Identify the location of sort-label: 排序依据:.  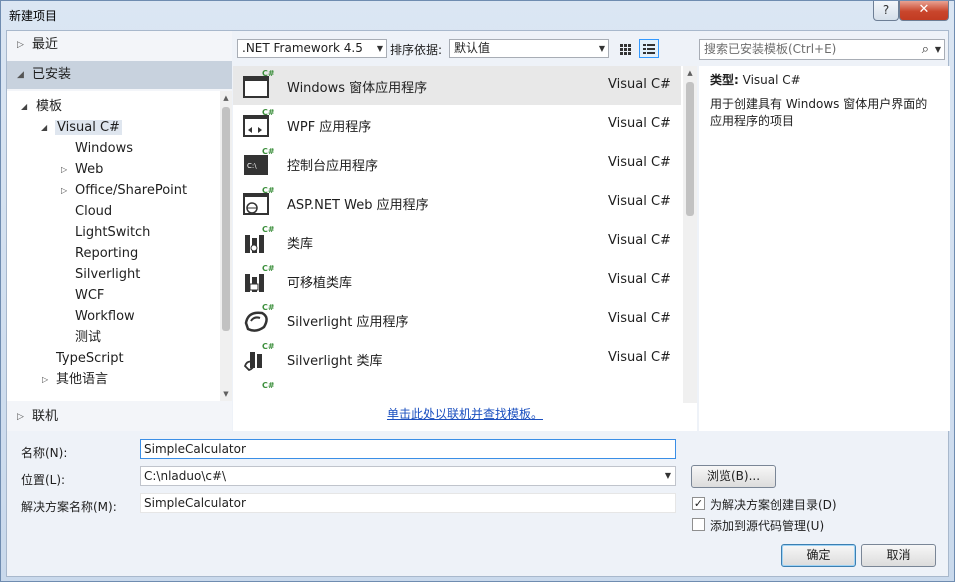
(416, 50).